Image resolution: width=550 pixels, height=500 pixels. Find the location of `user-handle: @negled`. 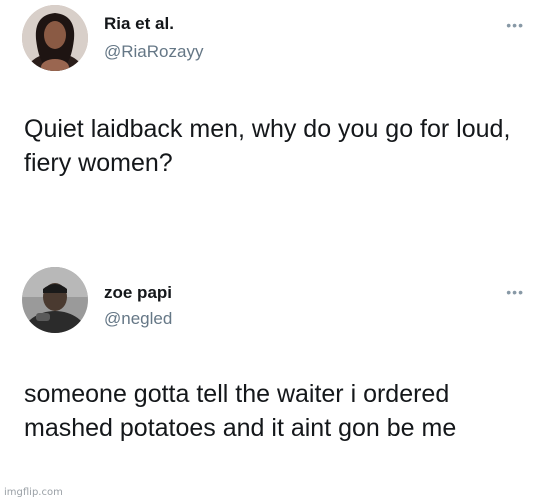

user-handle: @negled is located at coordinates (138, 319).